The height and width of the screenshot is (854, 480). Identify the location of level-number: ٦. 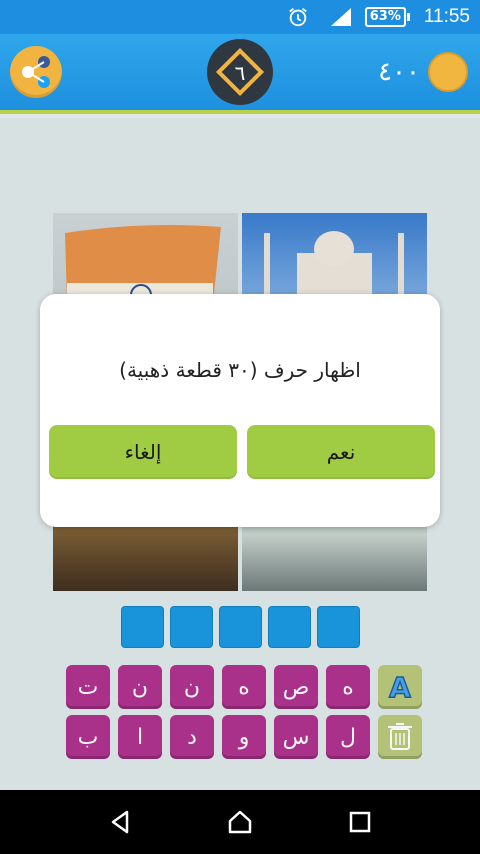
(240, 73).